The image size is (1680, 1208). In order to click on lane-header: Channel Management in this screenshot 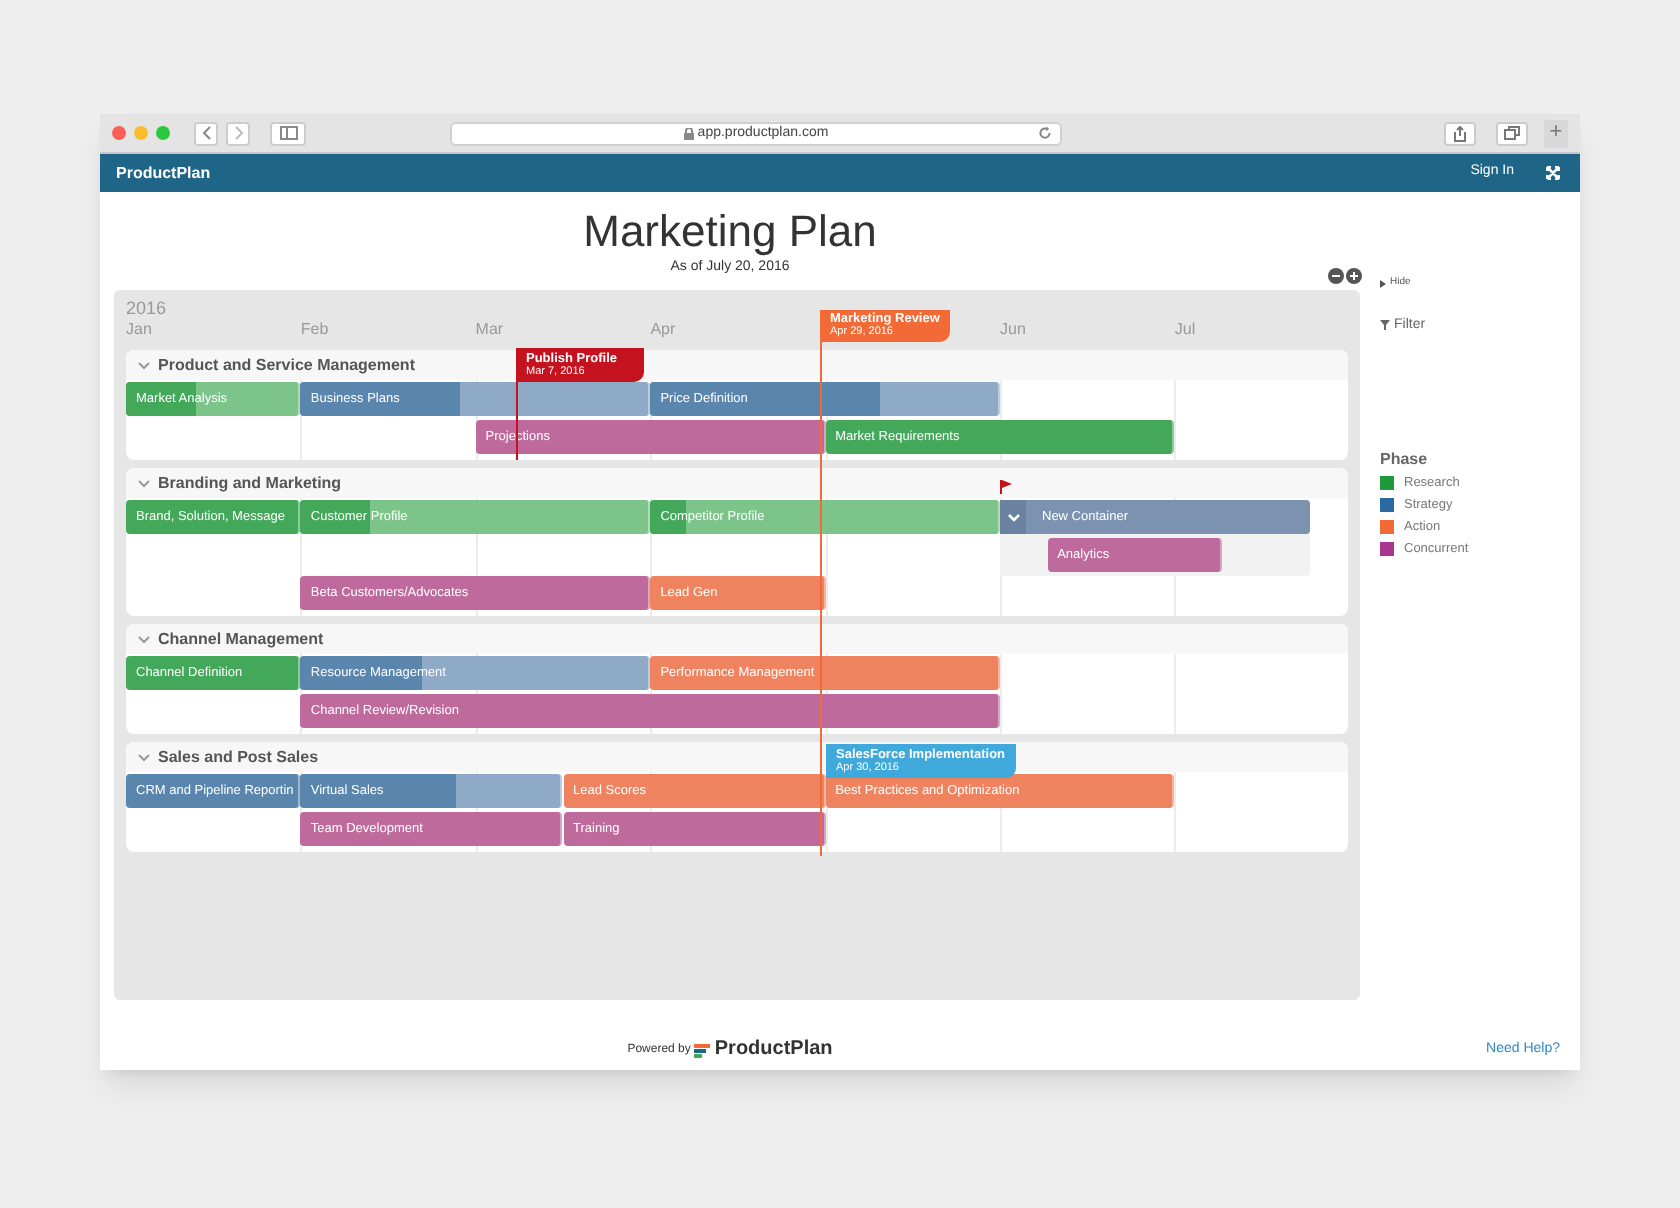, I will do `click(231, 639)`.